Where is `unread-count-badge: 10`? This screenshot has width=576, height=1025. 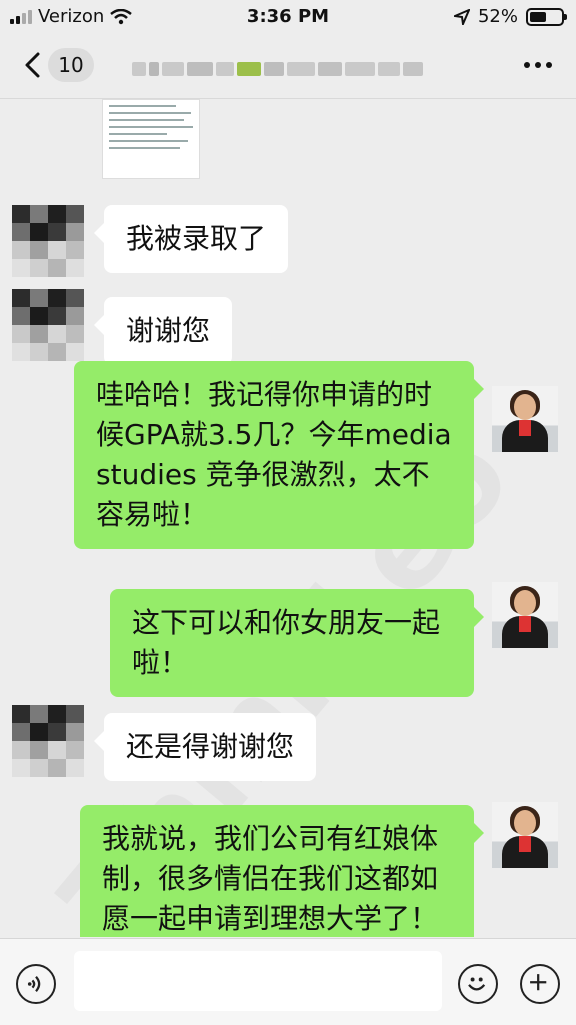 unread-count-badge: 10 is located at coordinates (71, 65).